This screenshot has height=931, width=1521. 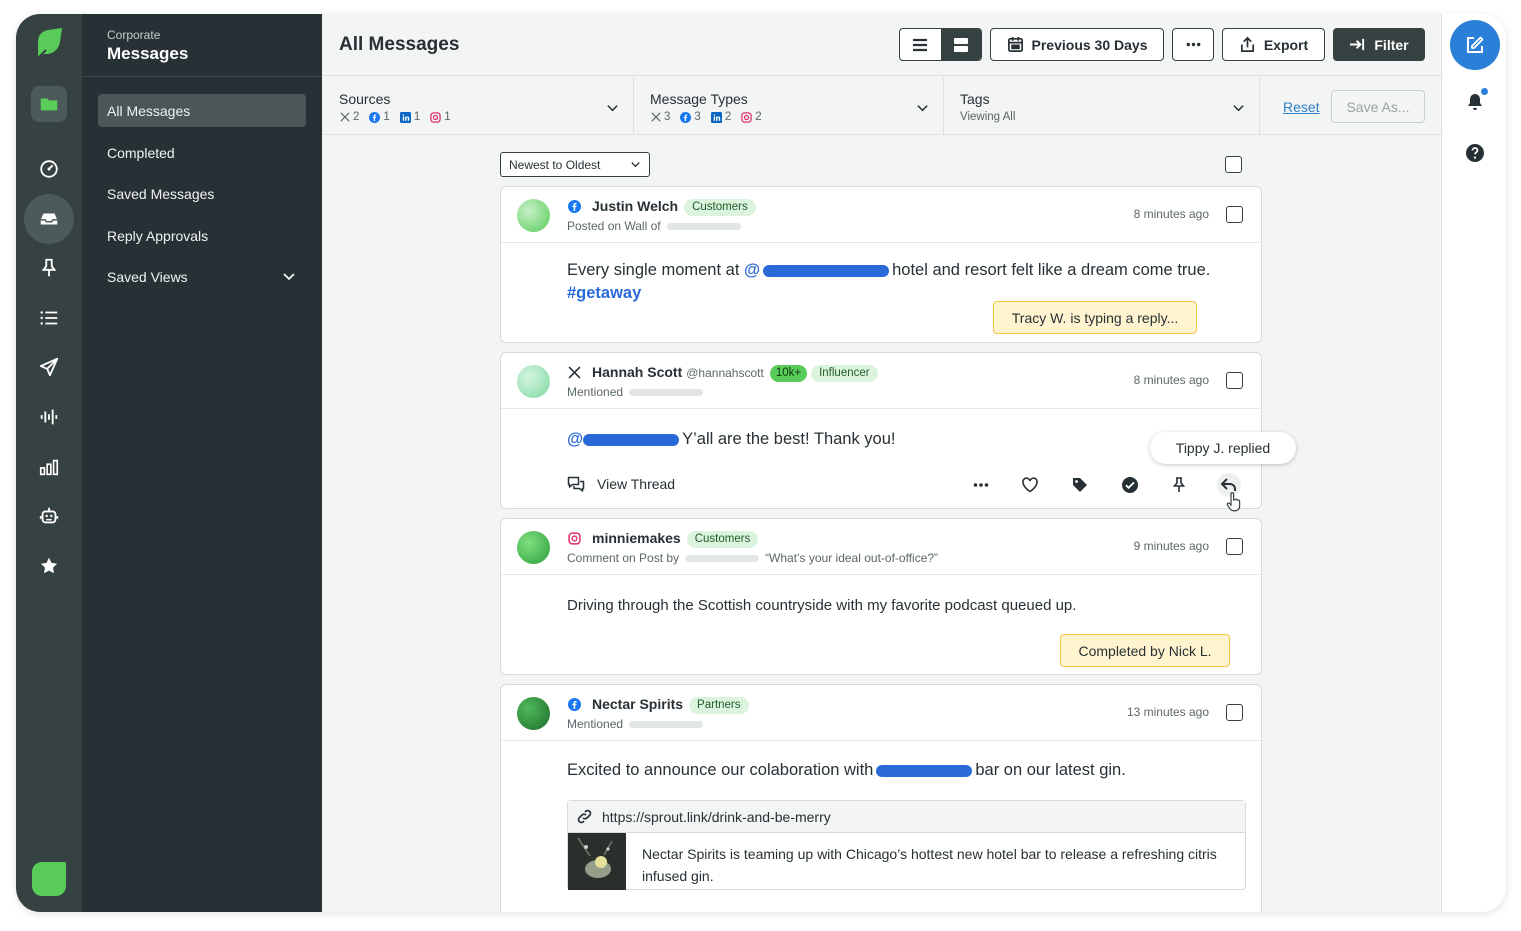 What do you see at coordinates (49, 516) in the screenshot?
I see `bot-icon` at bounding box center [49, 516].